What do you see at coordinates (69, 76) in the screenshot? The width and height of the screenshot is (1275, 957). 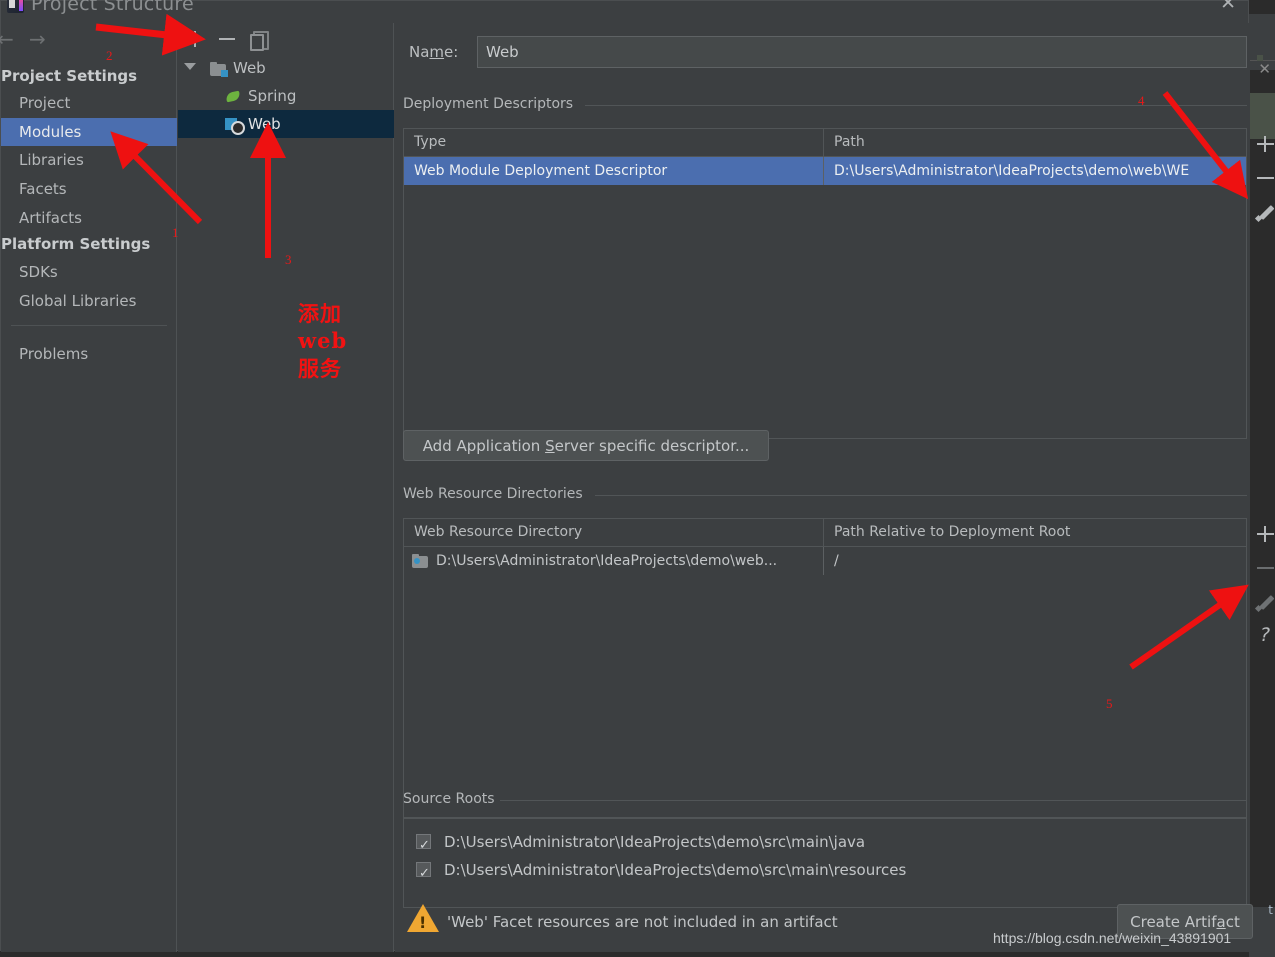 I see `sidebar-group-project-settings: Project Settings` at bounding box center [69, 76].